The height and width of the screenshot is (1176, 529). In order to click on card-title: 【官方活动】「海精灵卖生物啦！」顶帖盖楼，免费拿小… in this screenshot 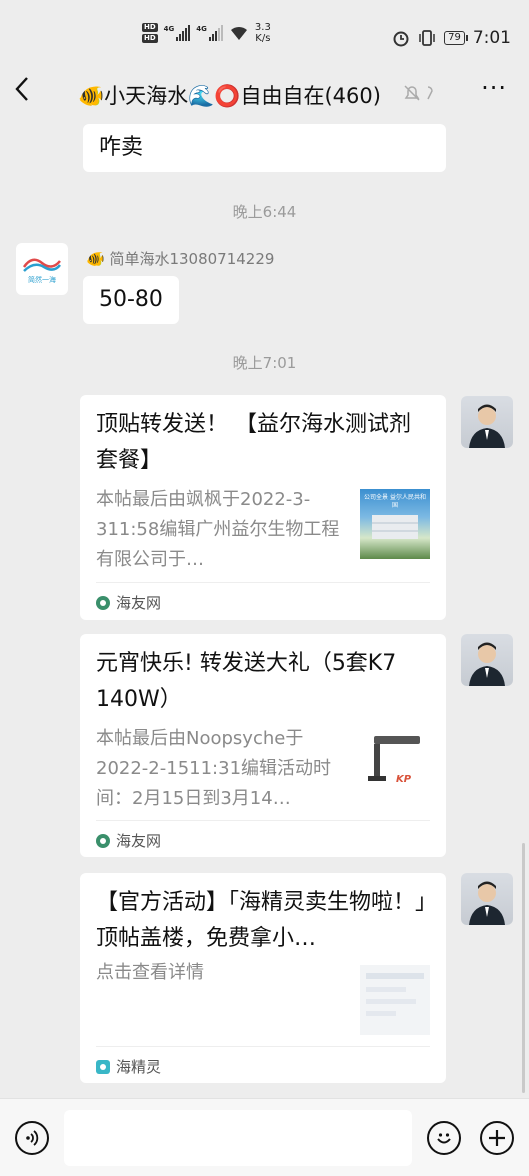, I will do `click(261, 920)`.